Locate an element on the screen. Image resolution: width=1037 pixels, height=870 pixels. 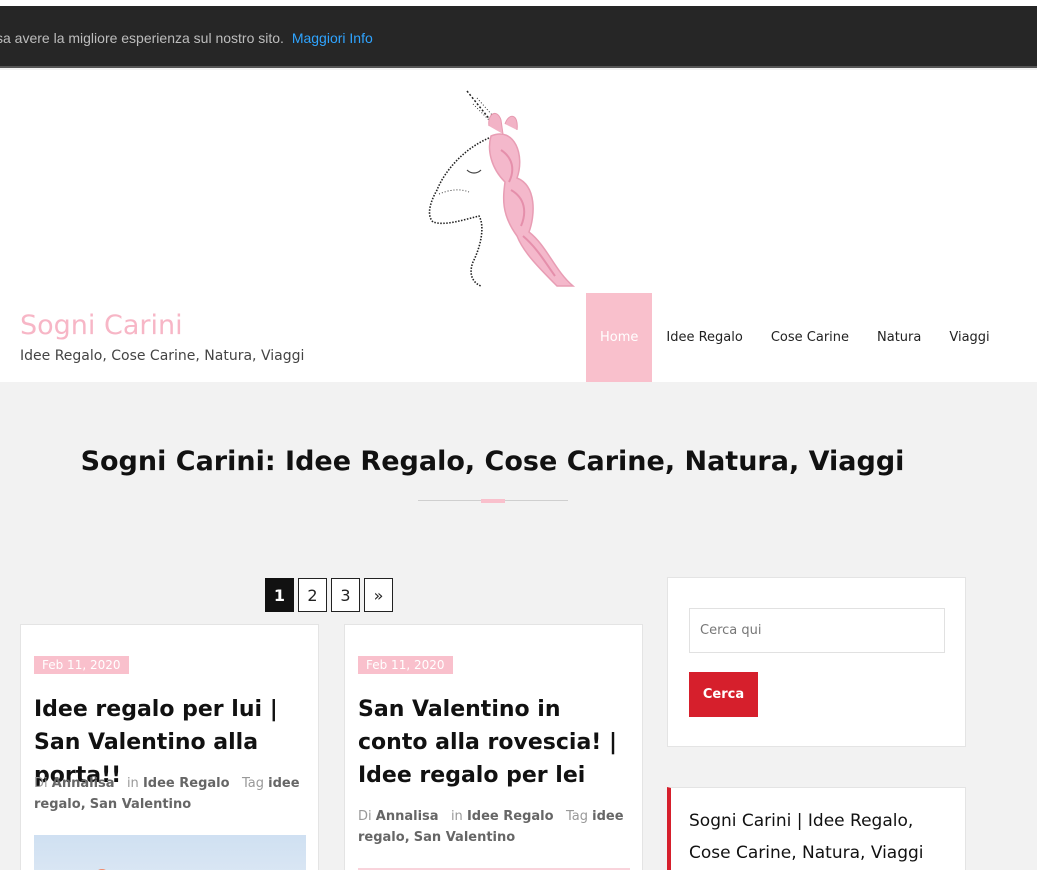
next-page-button: » is located at coordinates (378, 595).